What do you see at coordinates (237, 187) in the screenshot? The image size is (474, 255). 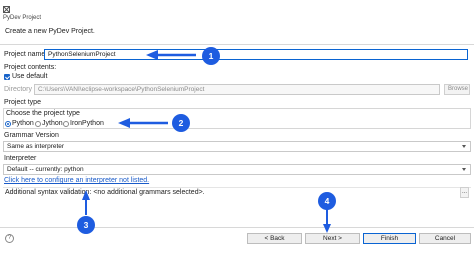 I see `syntax-separator` at bounding box center [237, 187].